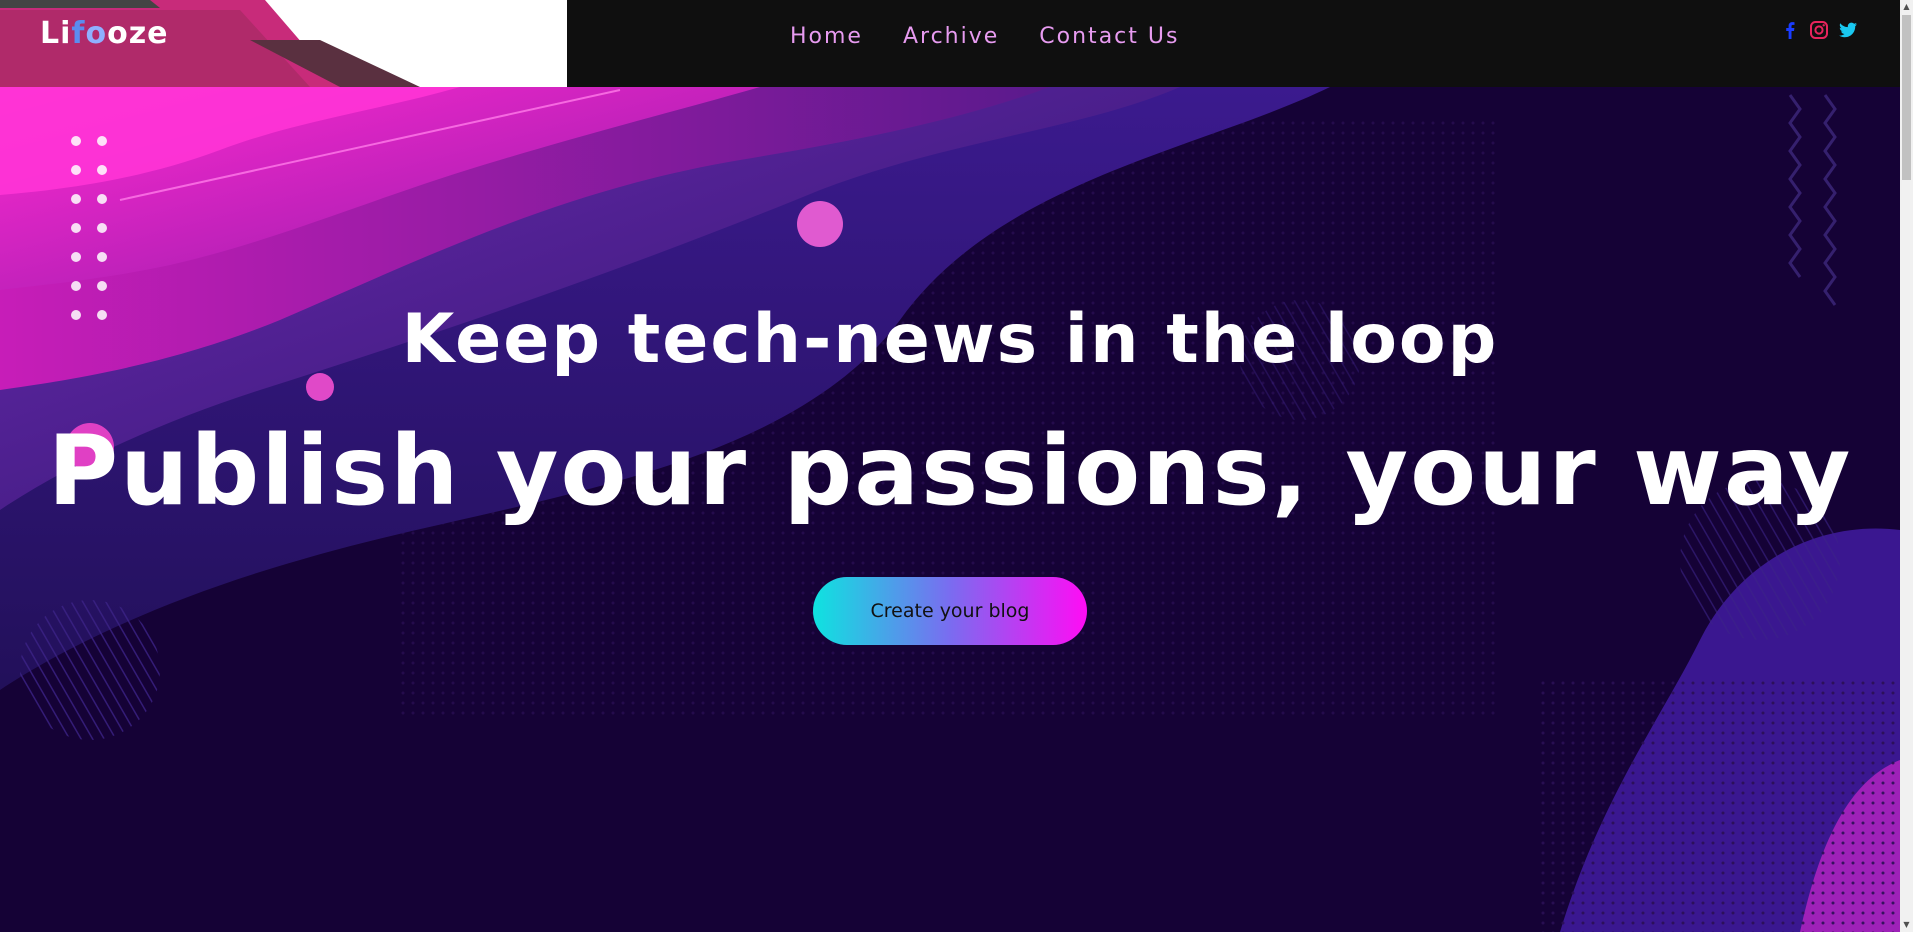 The width and height of the screenshot is (1913, 932). Describe the element at coordinates (1906, 925) in the screenshot. I see `scroll-down-arrow-icon: ▼` at that location.